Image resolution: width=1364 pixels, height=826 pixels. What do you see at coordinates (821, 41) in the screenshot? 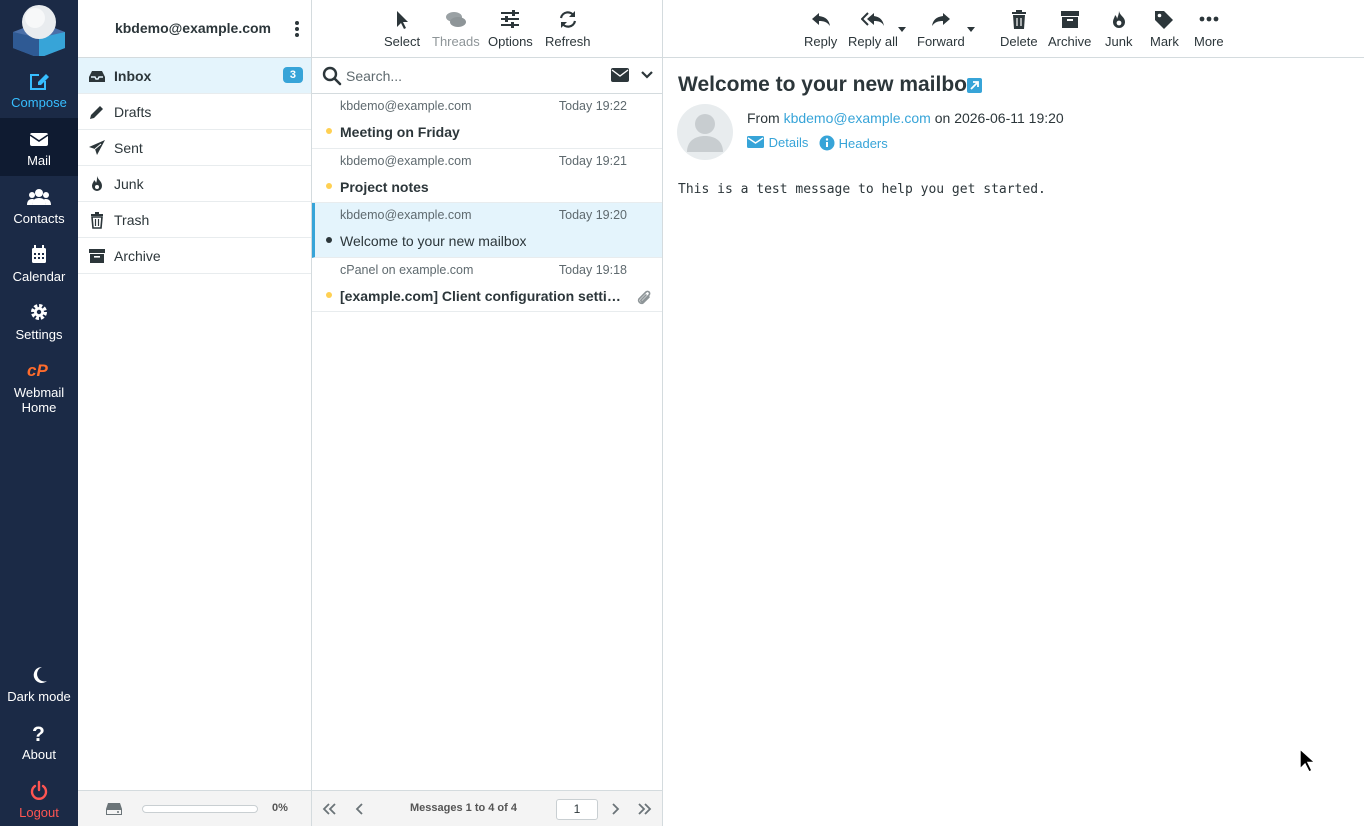
I see `reply-label: Reply` at bounding box center [821, 41].